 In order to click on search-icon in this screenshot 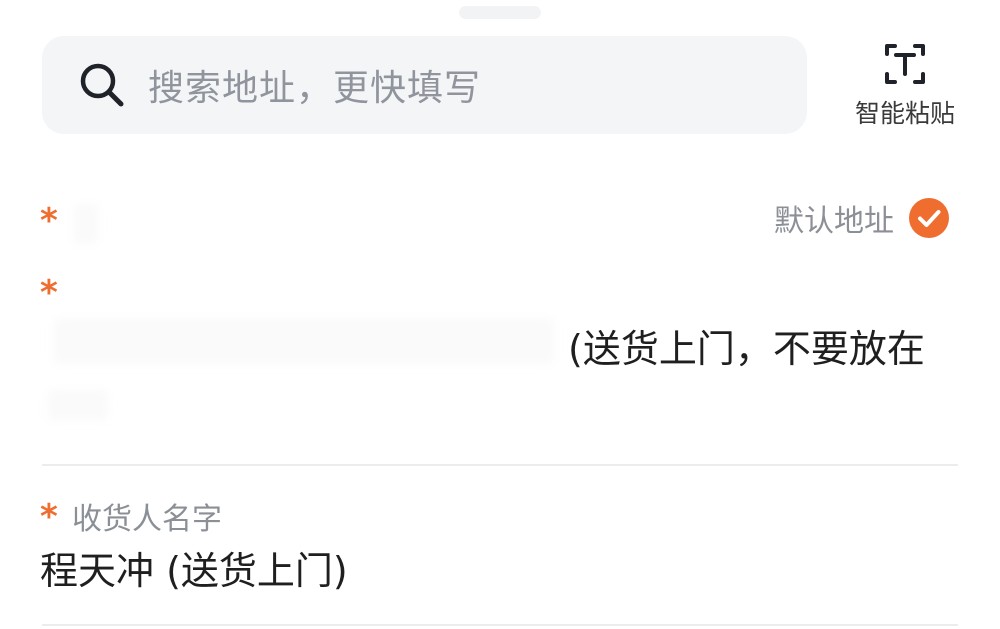, I will do `click(102, 85)`.